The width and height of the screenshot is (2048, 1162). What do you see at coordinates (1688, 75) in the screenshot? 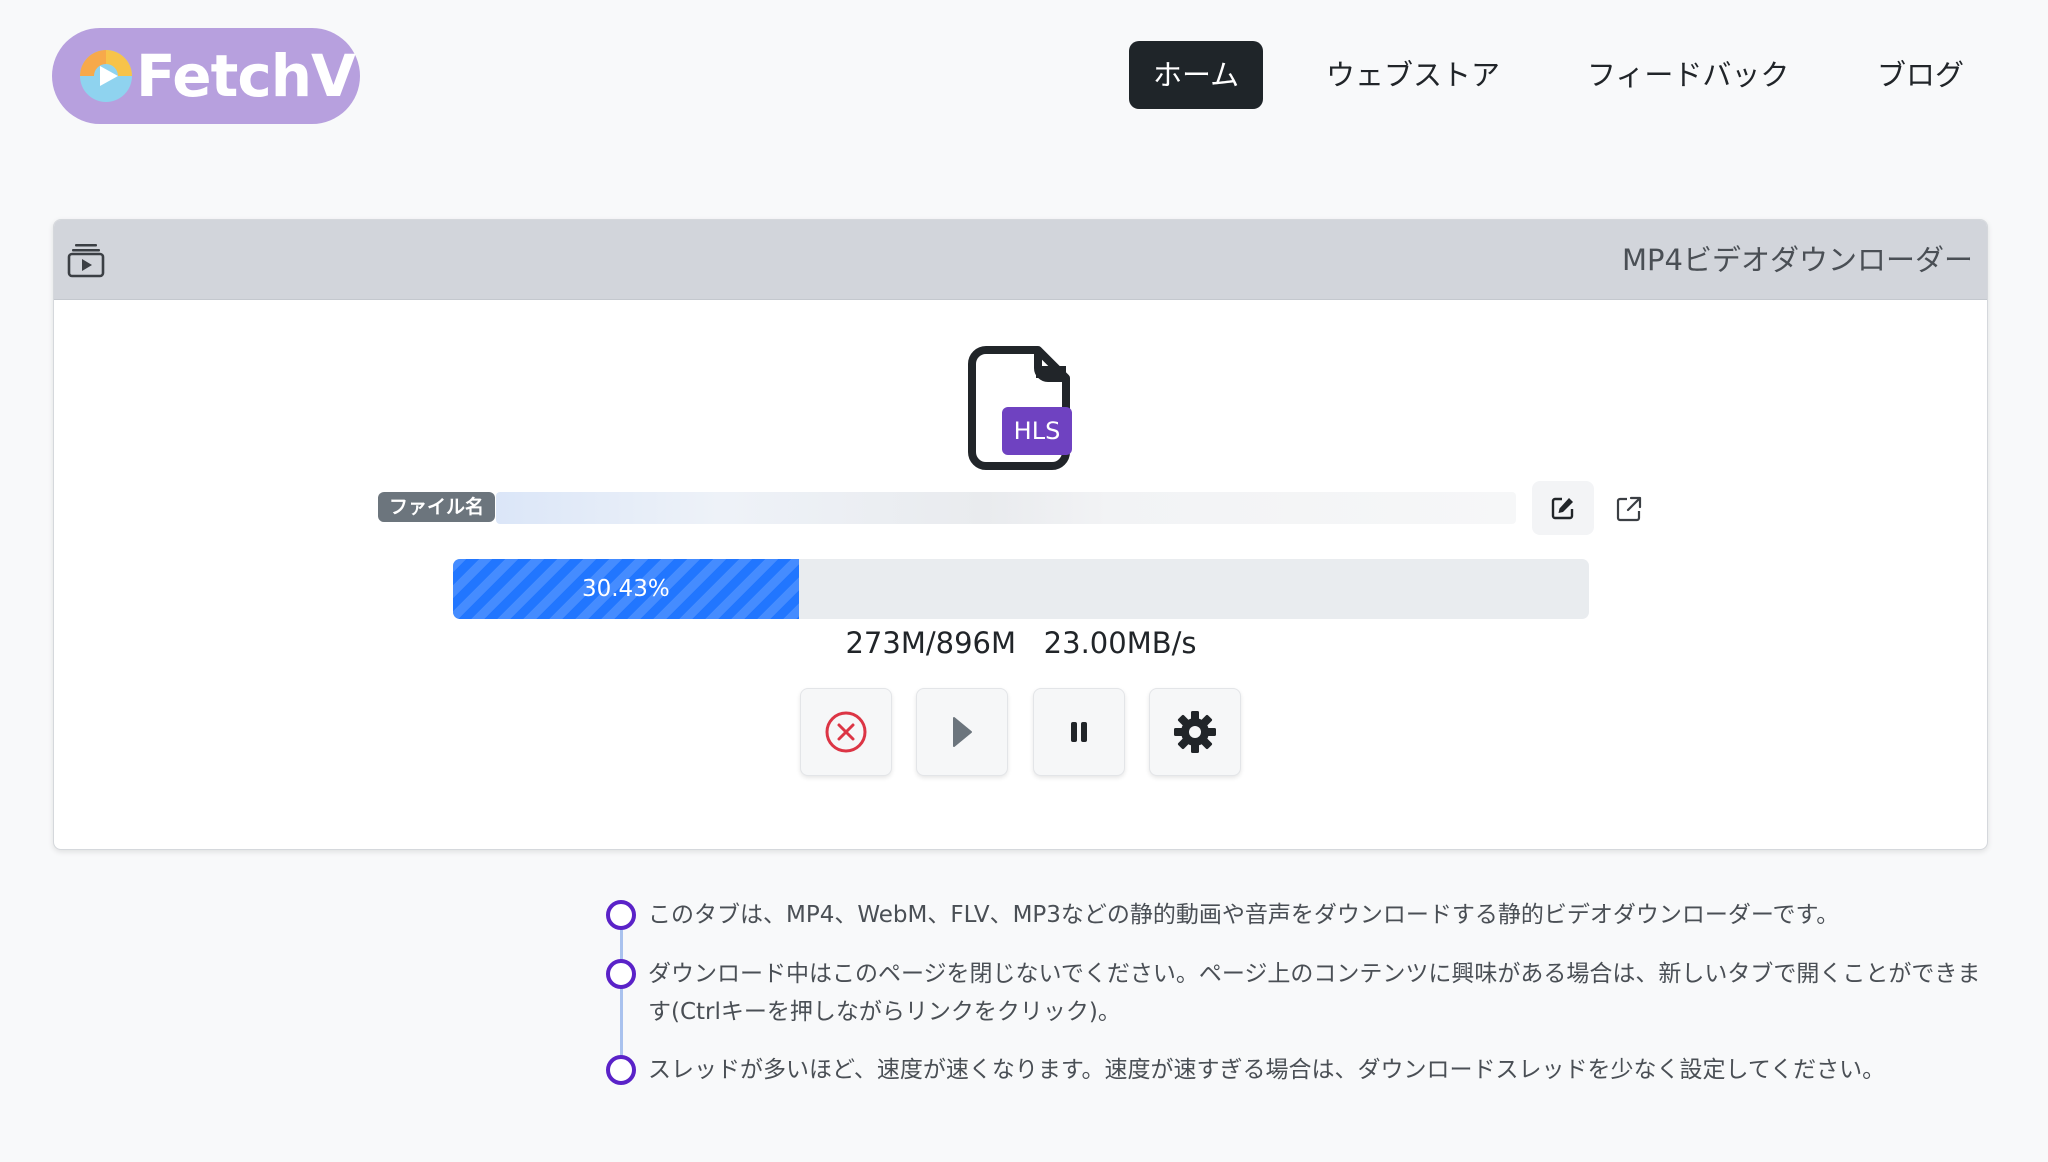
I see `nav-feedback: フィードバック` at bounding box center [1688, 75].